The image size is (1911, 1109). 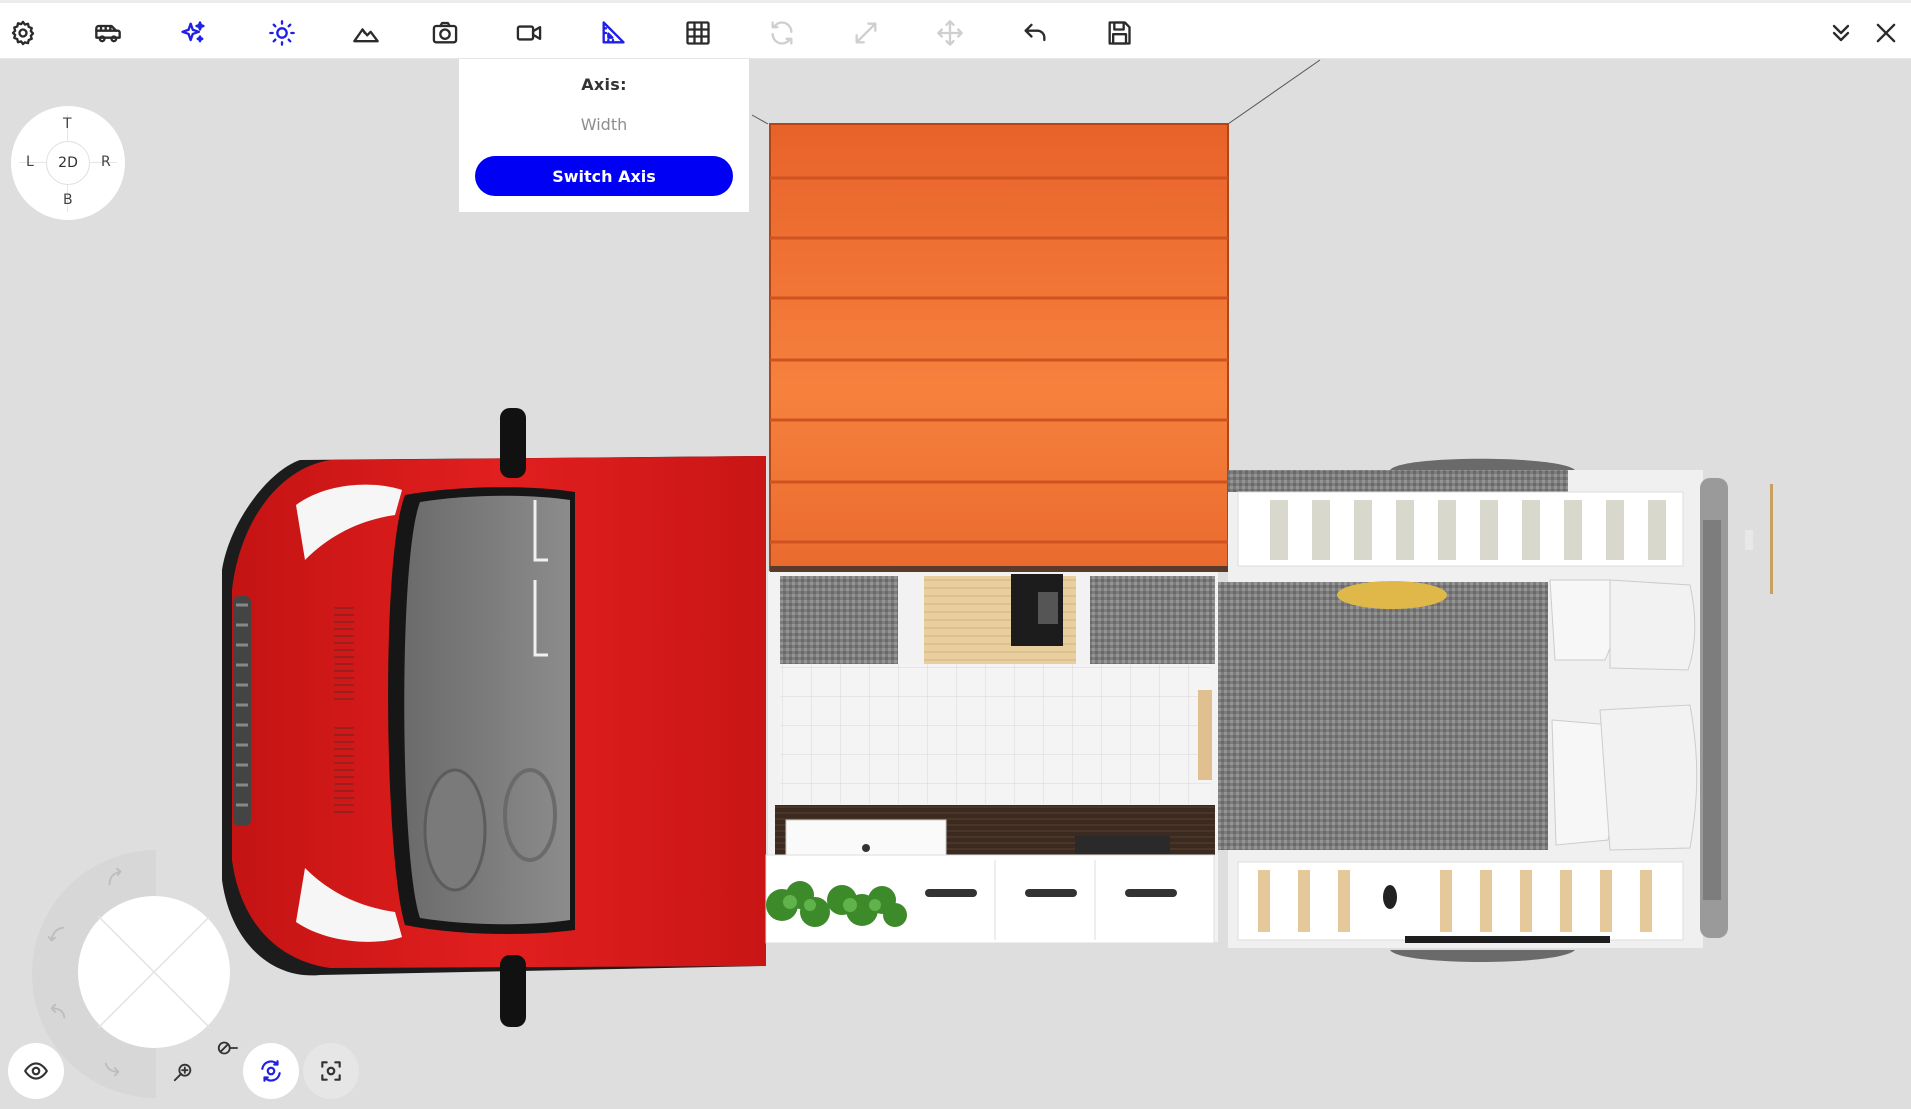 I want to click on focus-frame-button, so click(x=331, y=1071).